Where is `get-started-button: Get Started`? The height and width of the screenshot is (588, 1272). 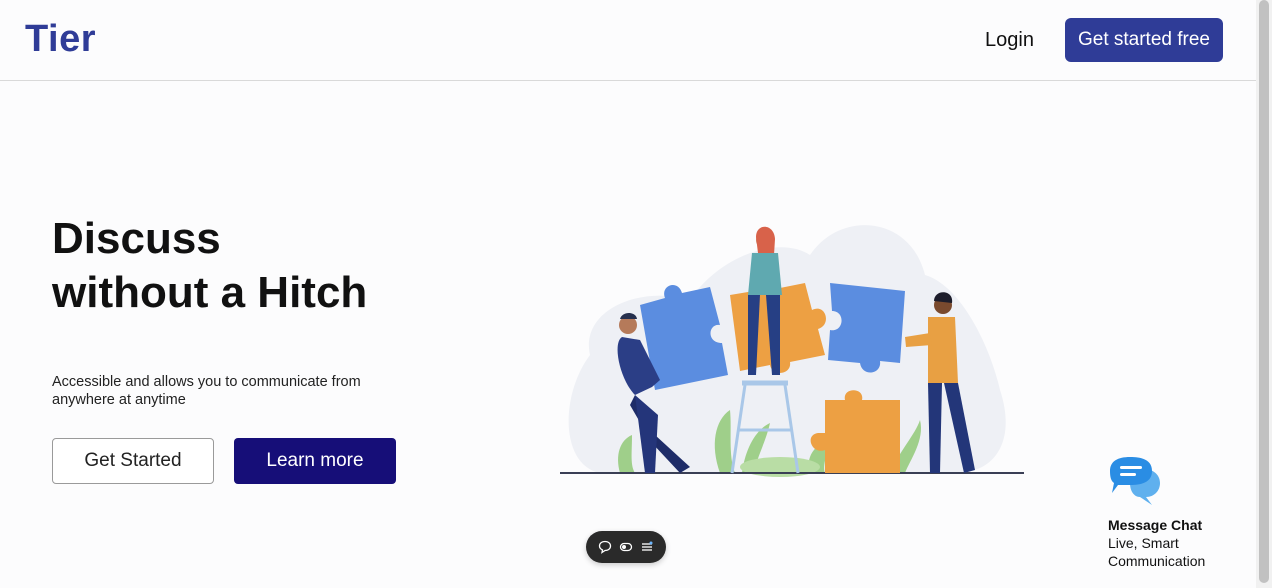
get-started-button: Get Started is located at coordinates (133, 461).